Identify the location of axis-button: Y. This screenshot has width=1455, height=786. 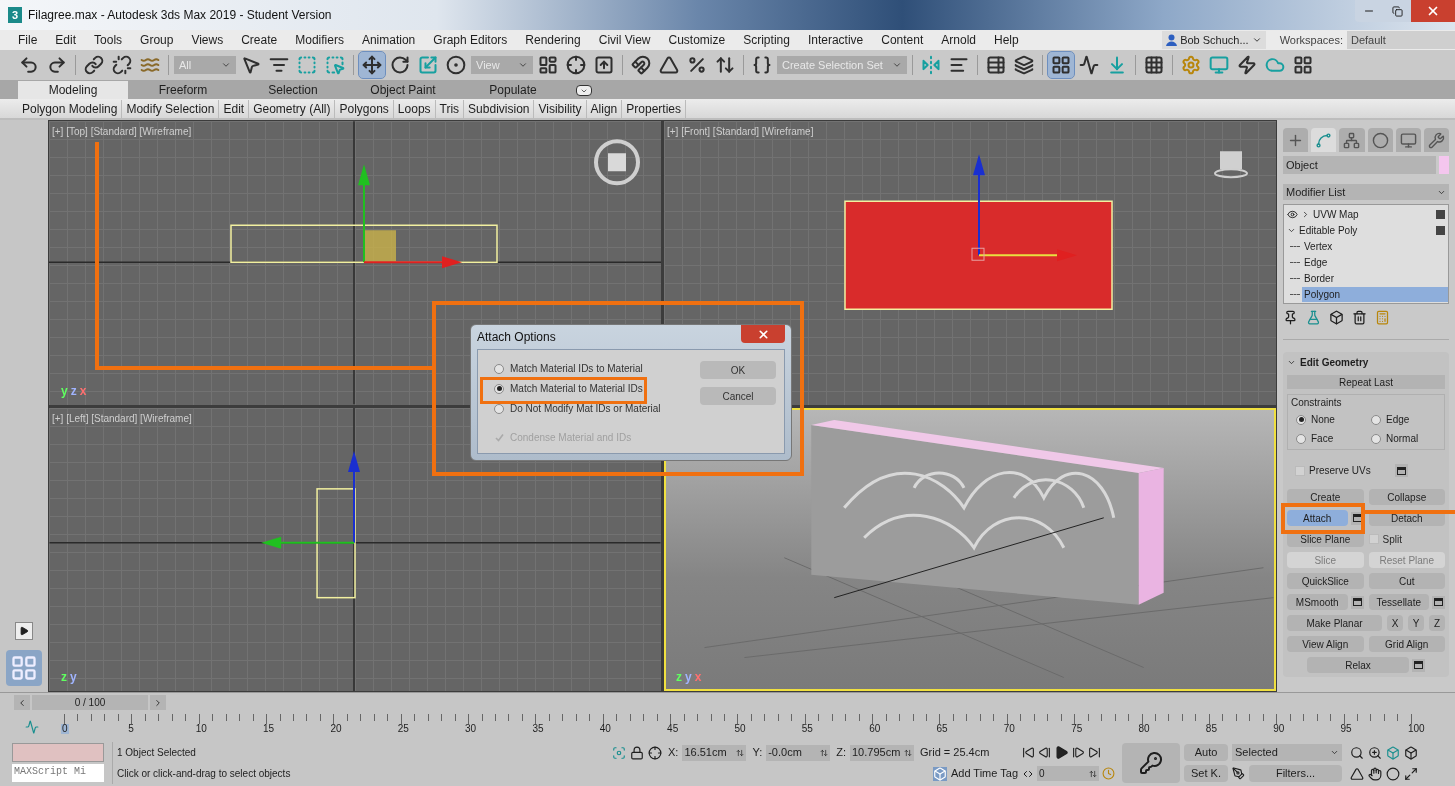
(1416, 623).